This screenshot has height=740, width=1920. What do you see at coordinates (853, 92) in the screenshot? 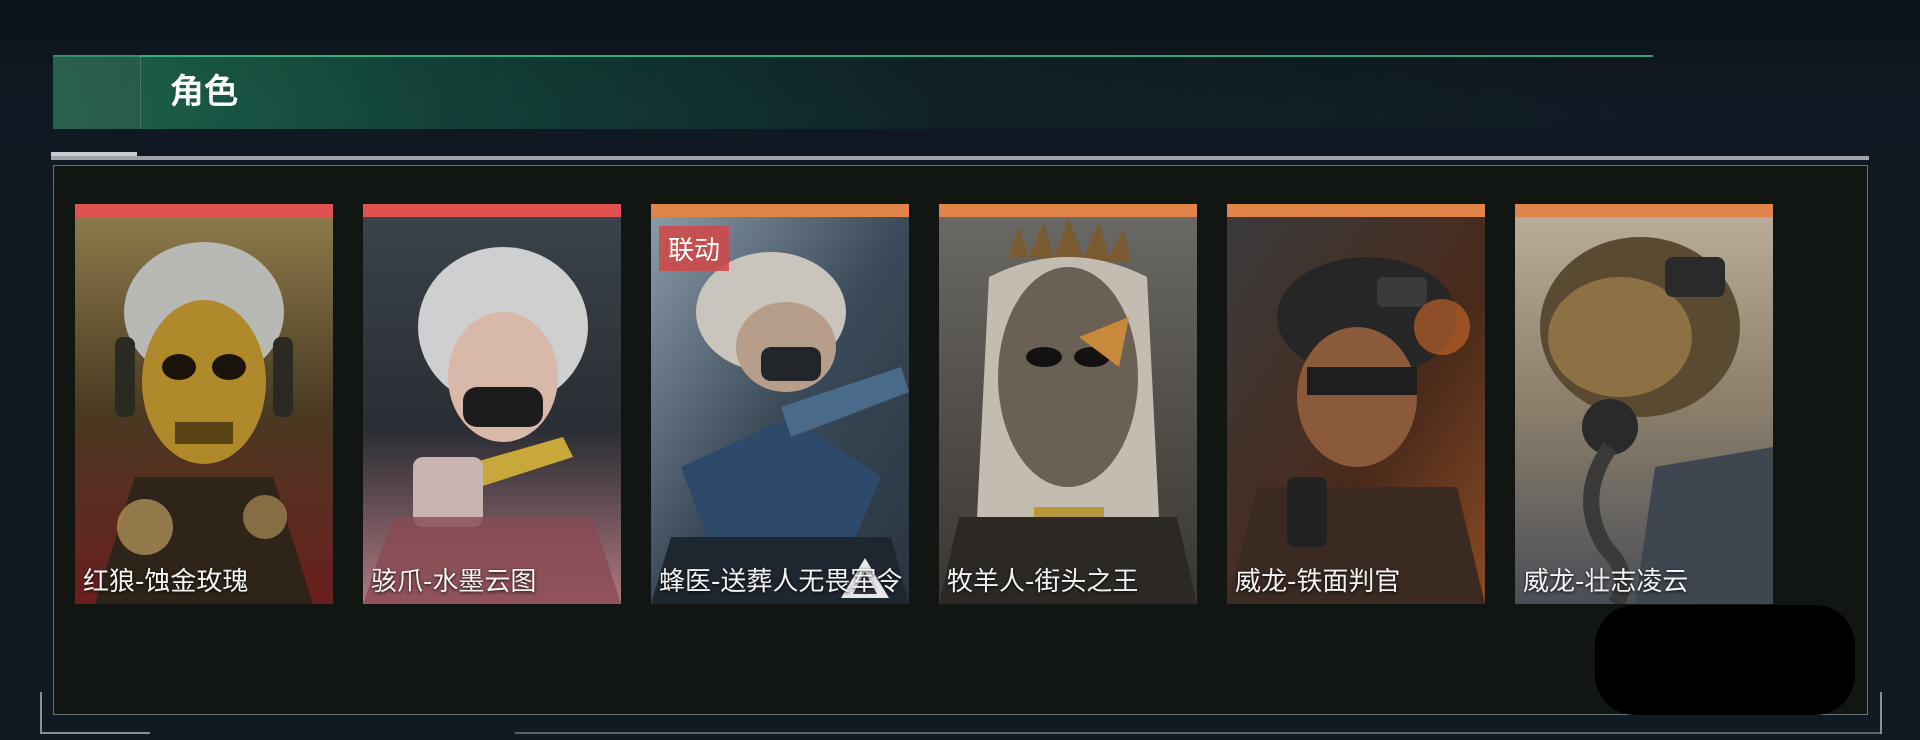
I see `section-header` at bounding box center [853, 92].